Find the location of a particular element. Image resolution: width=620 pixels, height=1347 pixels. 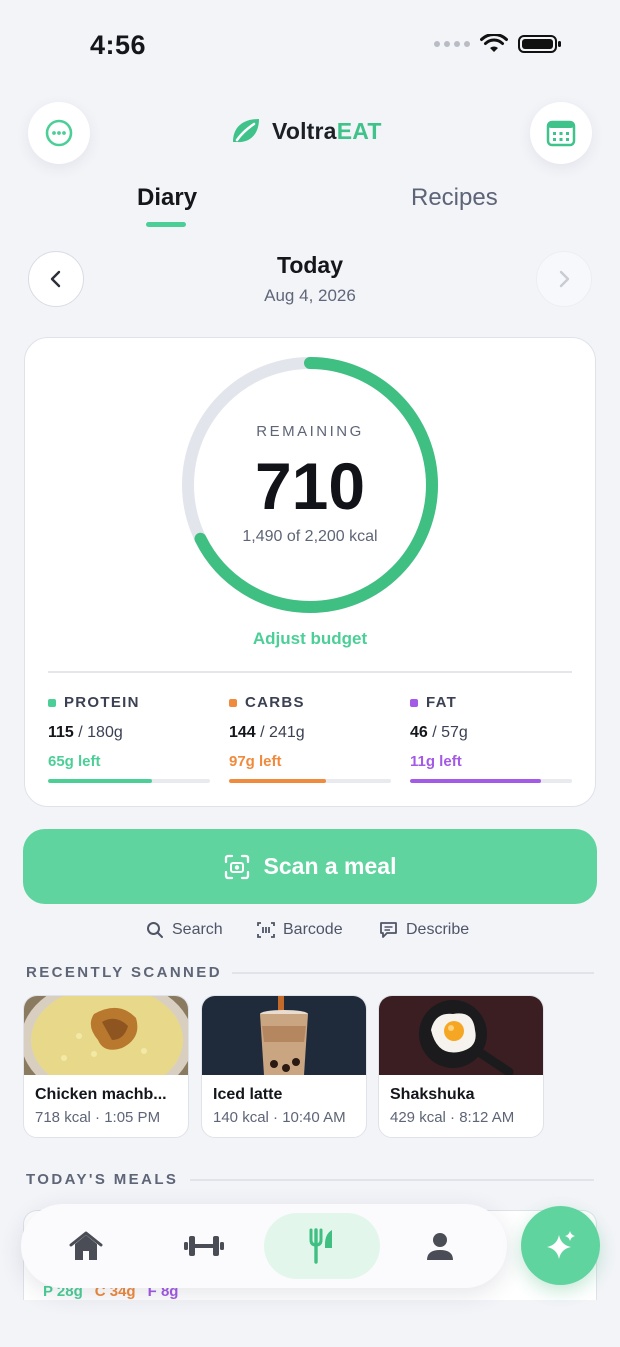

macro-fat: FAT 46 / 57g 11g left is located at coordinates (491, 738).